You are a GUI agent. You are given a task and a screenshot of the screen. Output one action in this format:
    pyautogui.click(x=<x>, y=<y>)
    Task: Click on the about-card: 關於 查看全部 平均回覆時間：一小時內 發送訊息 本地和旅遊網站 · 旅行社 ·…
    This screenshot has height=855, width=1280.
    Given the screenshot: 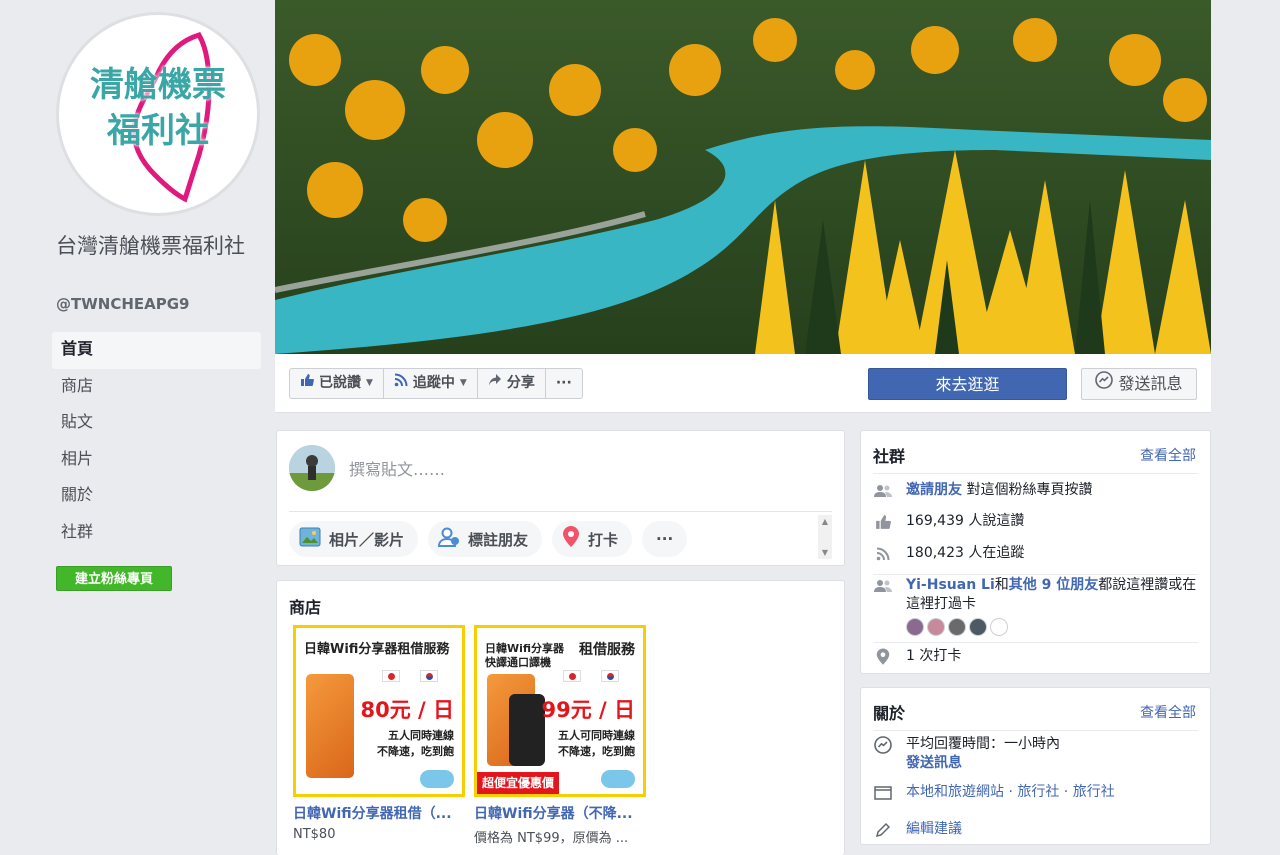 What is the action you would take?
    pyautogui.click(x=1035, y=766)
    